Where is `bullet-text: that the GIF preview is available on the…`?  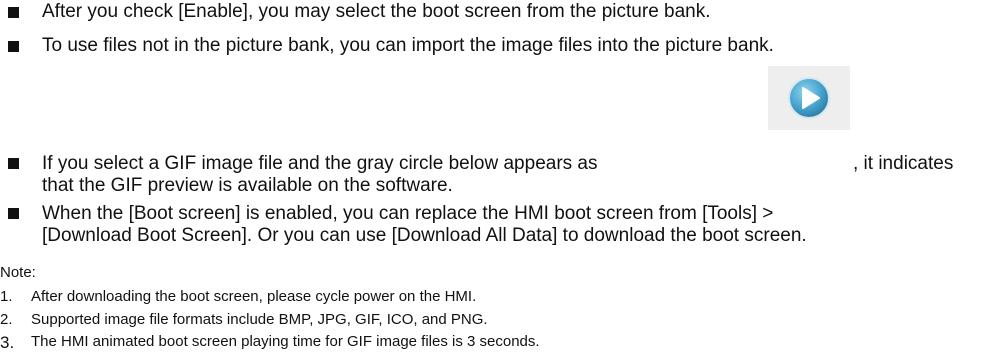 bullet-text: that the GIF preview is available on the… is located at coordinates (247, 185).